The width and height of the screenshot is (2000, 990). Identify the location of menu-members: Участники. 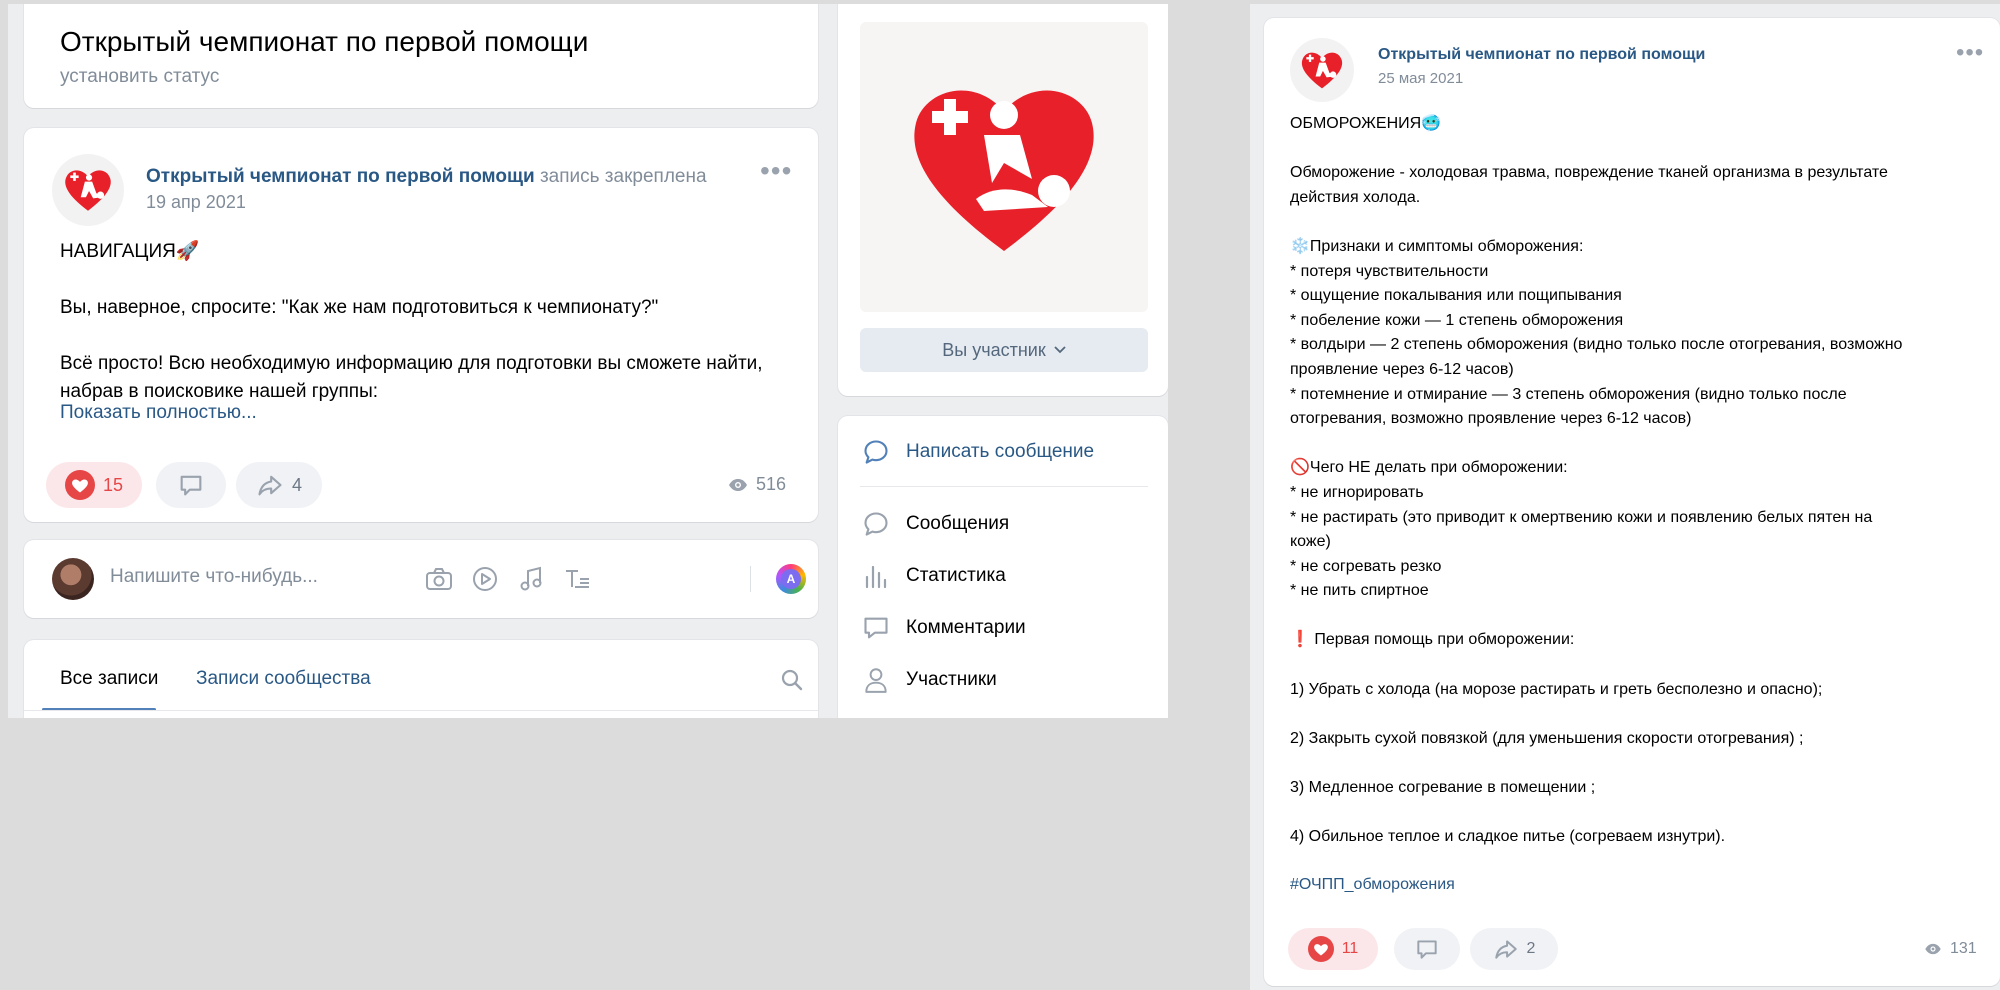
(928, 680).